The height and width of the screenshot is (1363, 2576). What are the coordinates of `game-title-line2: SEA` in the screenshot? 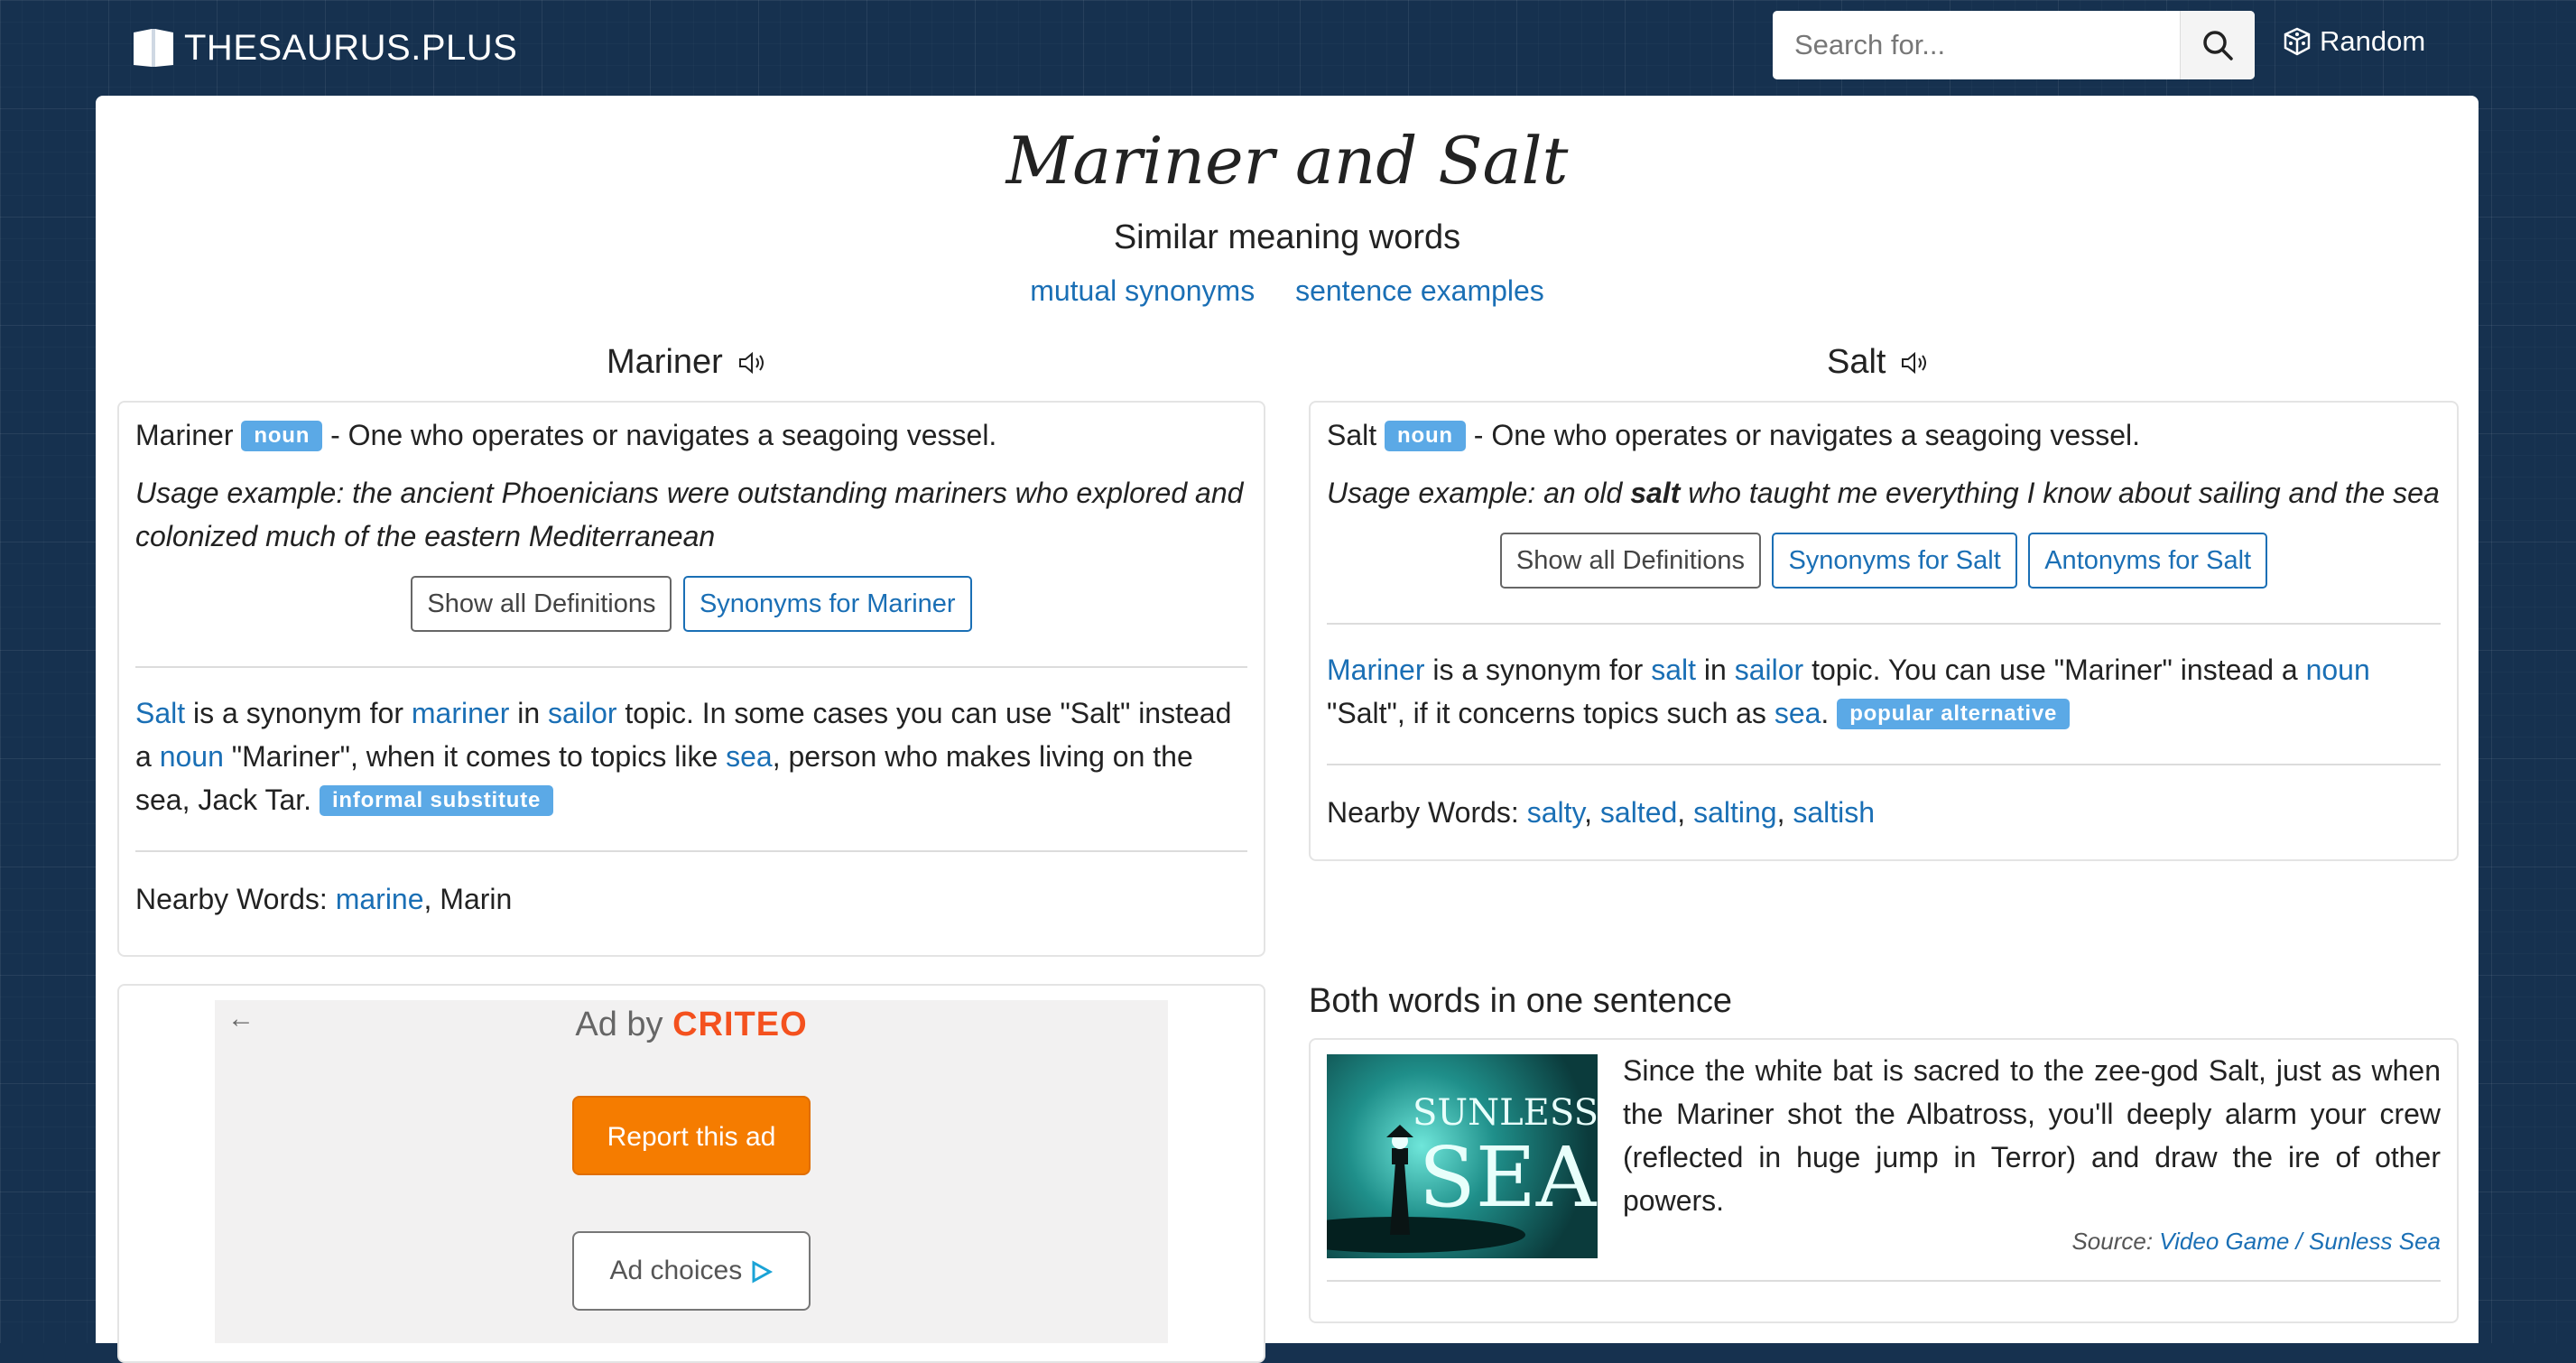 It's located at (1508, 1177).